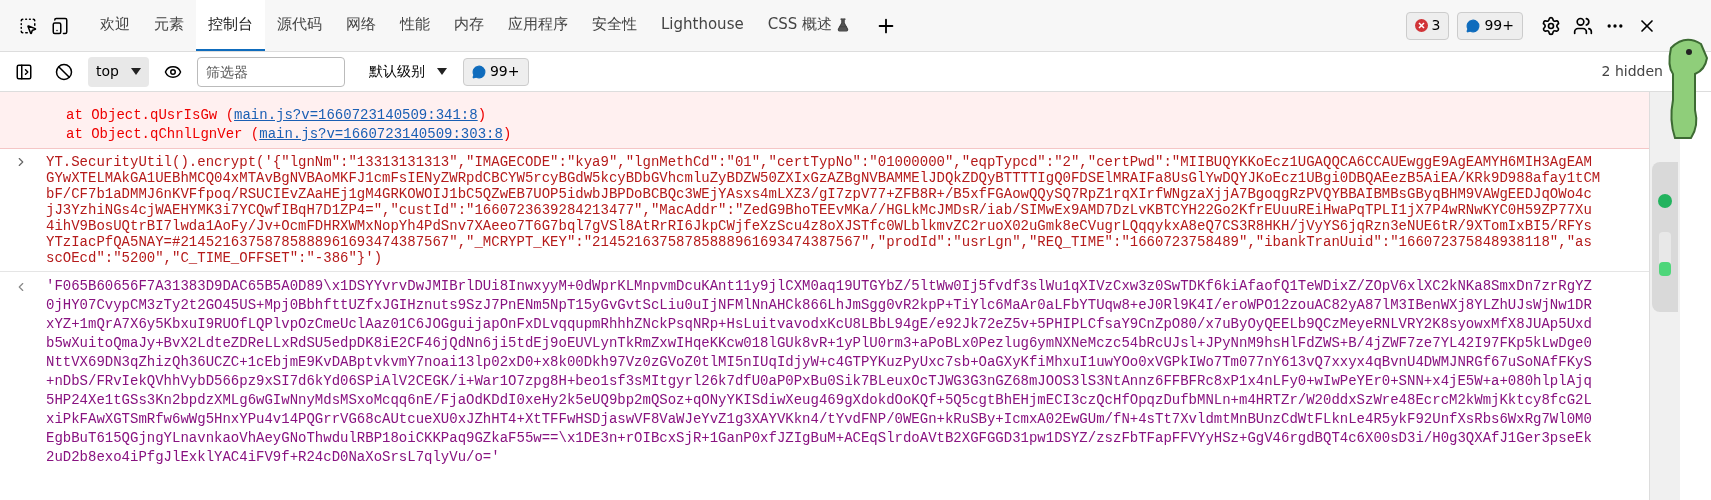  Describe the element at coordinates (1665, 254) in the screenshot. I see `level-meter-icon` at that location.